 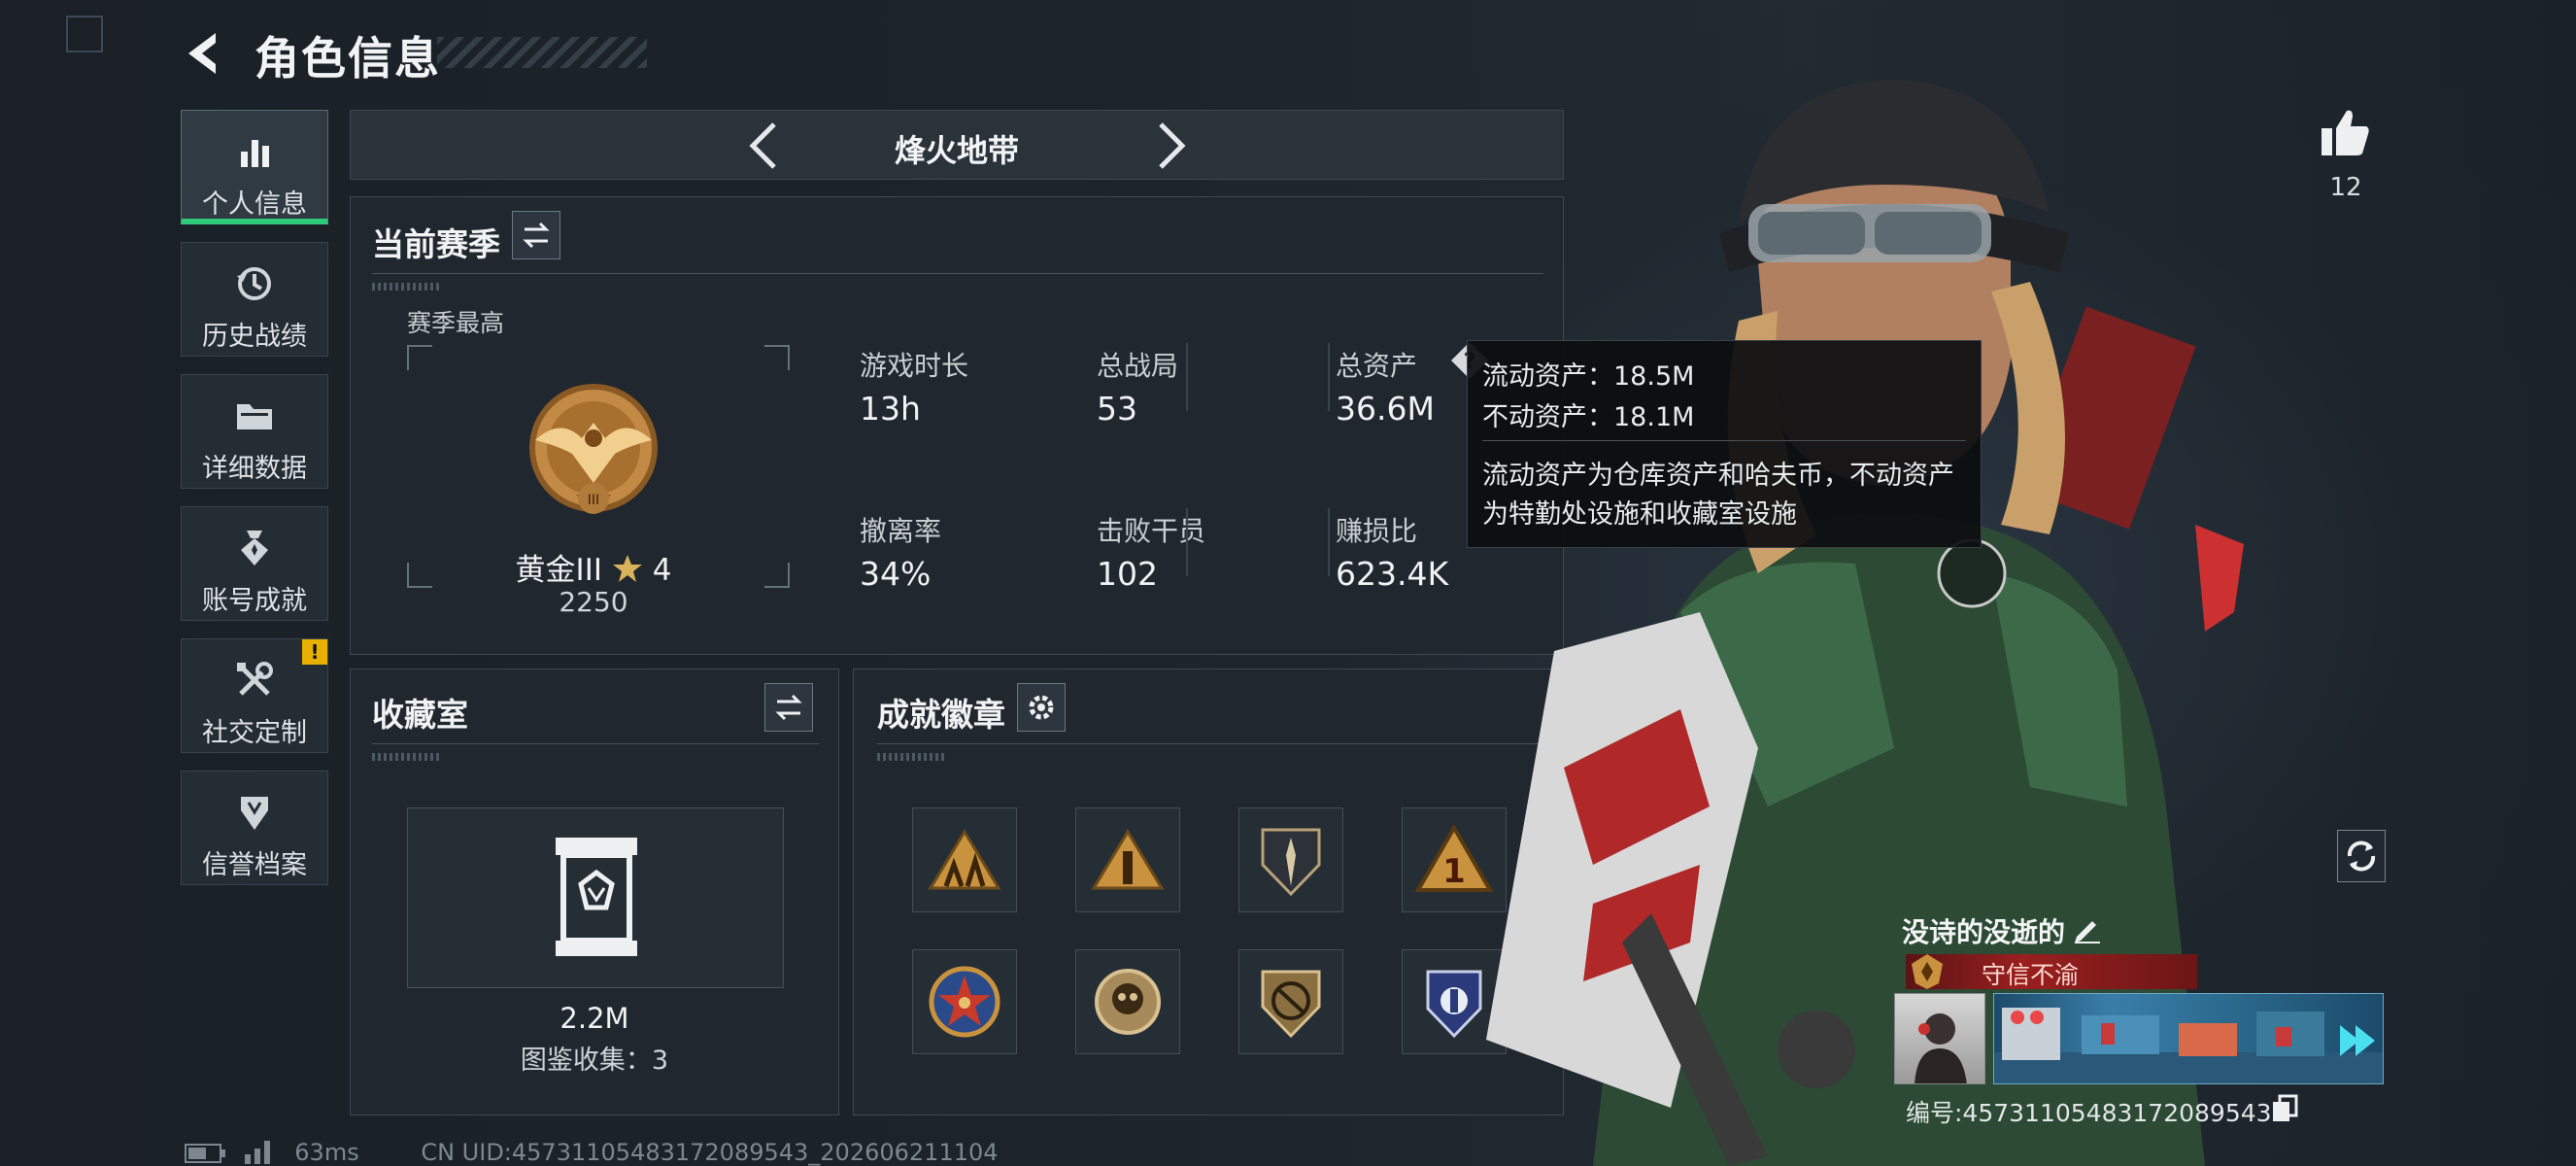 I want to click on player-avatar, so click(x=1939, y=1038).